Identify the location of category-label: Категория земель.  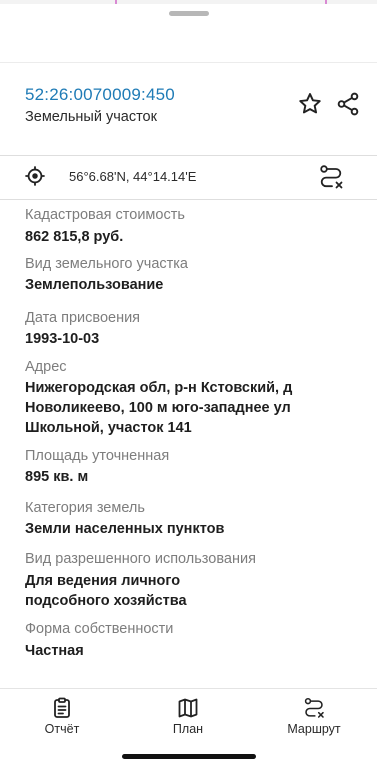
(85, 508).